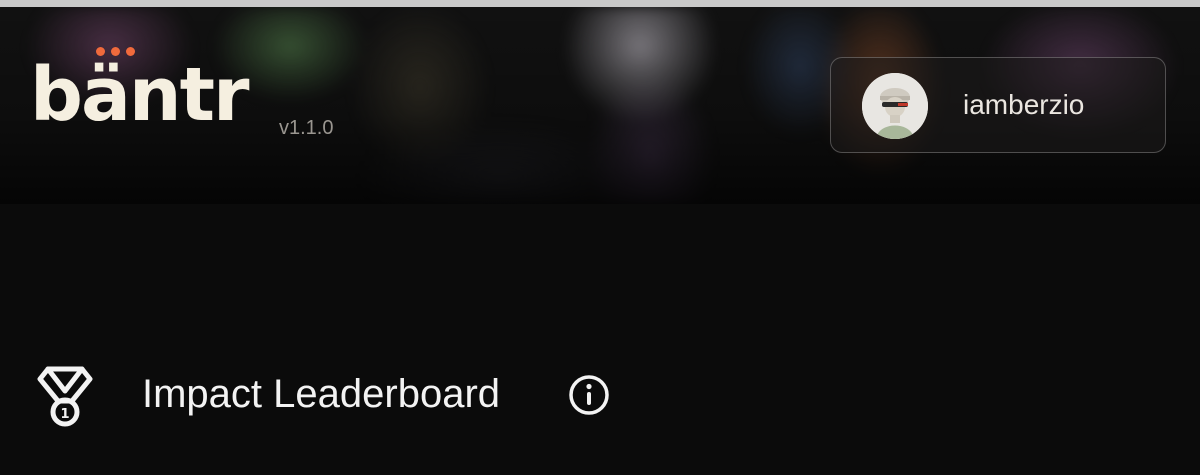  I want to click on window-top-edge, so click(600, 3).